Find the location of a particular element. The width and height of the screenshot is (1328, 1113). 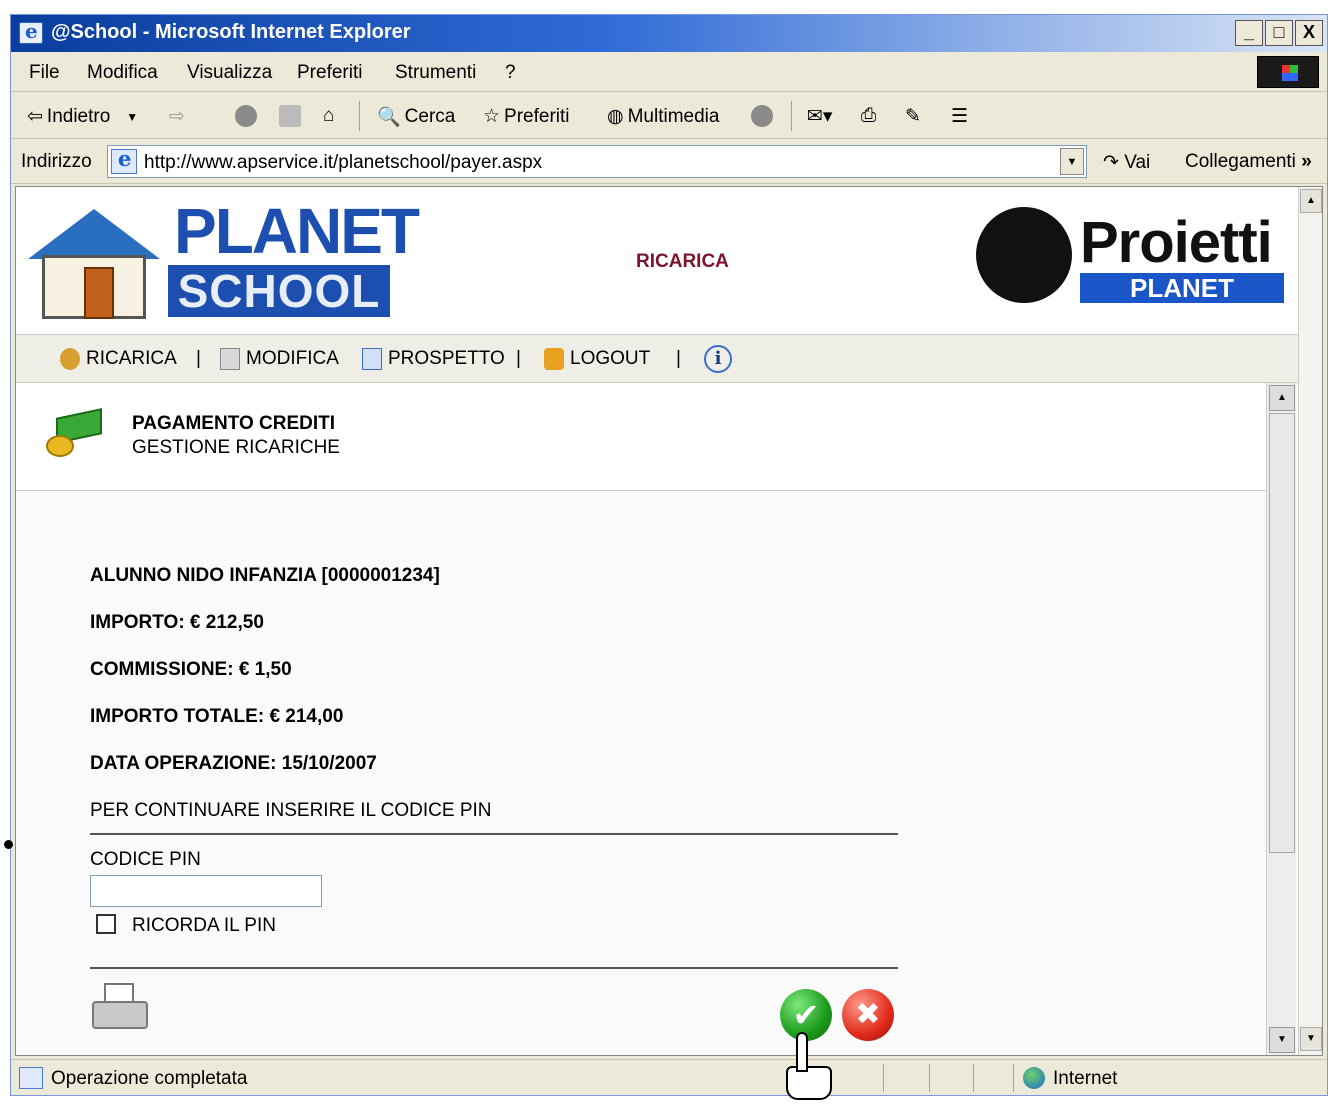

go-button: ↷ Vai is located at coordinates (1126, 162).